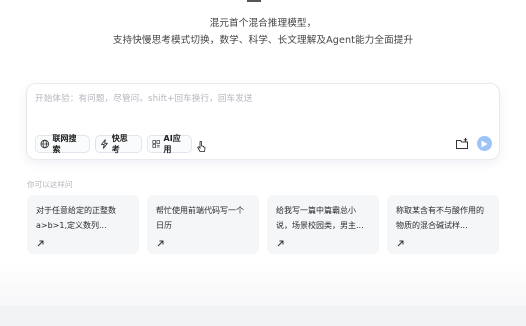  I want to click on suggestion-card: 帮忙使用前端代码写一个 日历, so click(203, 224).